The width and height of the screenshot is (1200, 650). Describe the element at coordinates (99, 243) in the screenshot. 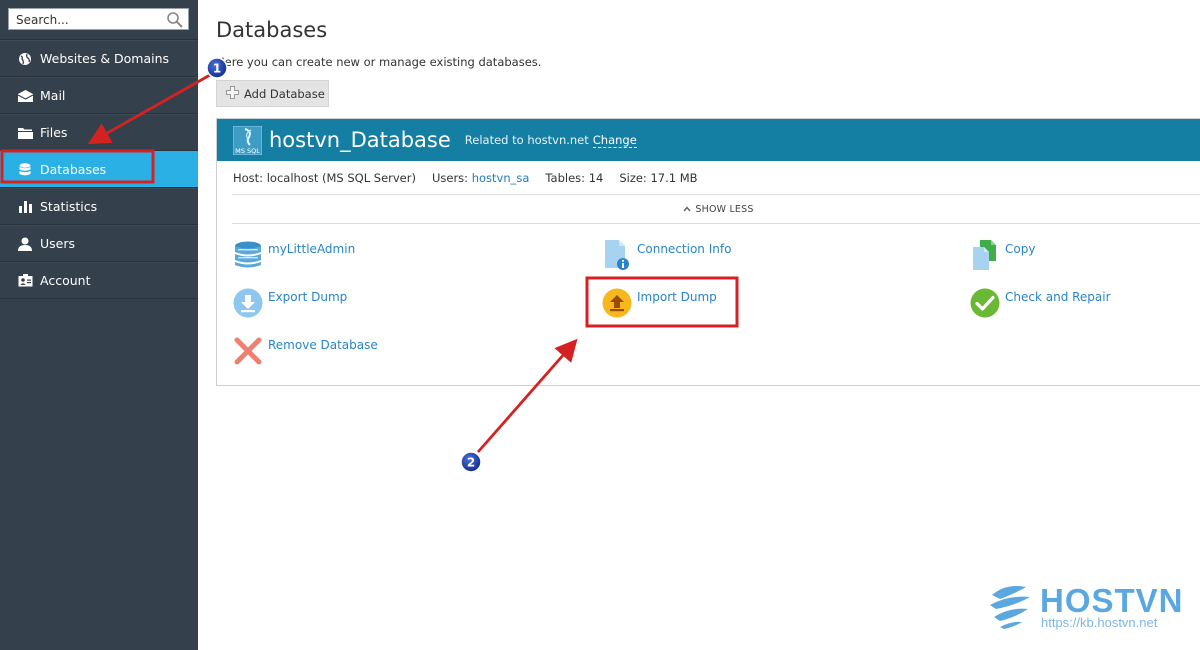

I see `sidebar-item-users: Users` at that location.